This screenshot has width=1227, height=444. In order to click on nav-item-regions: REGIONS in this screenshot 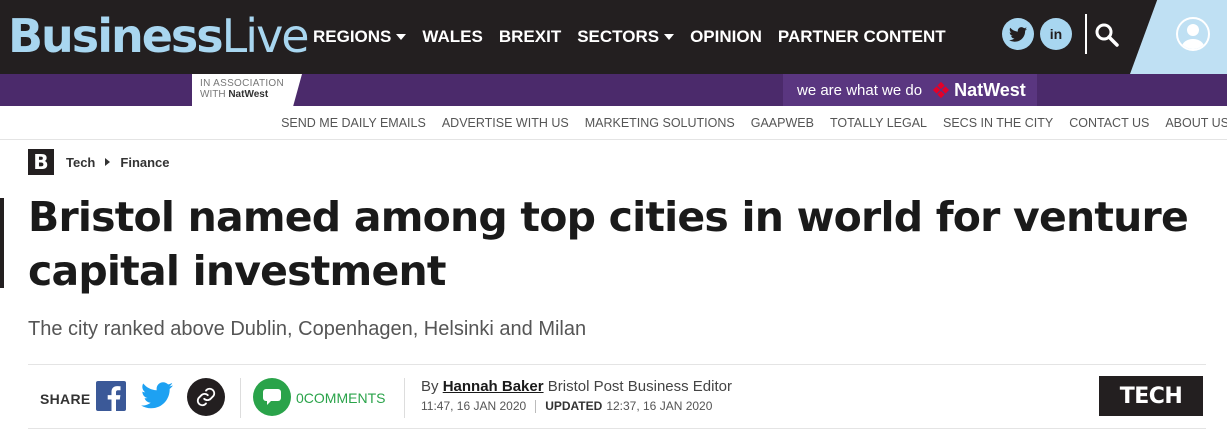, I will do `click(360, 37)`.